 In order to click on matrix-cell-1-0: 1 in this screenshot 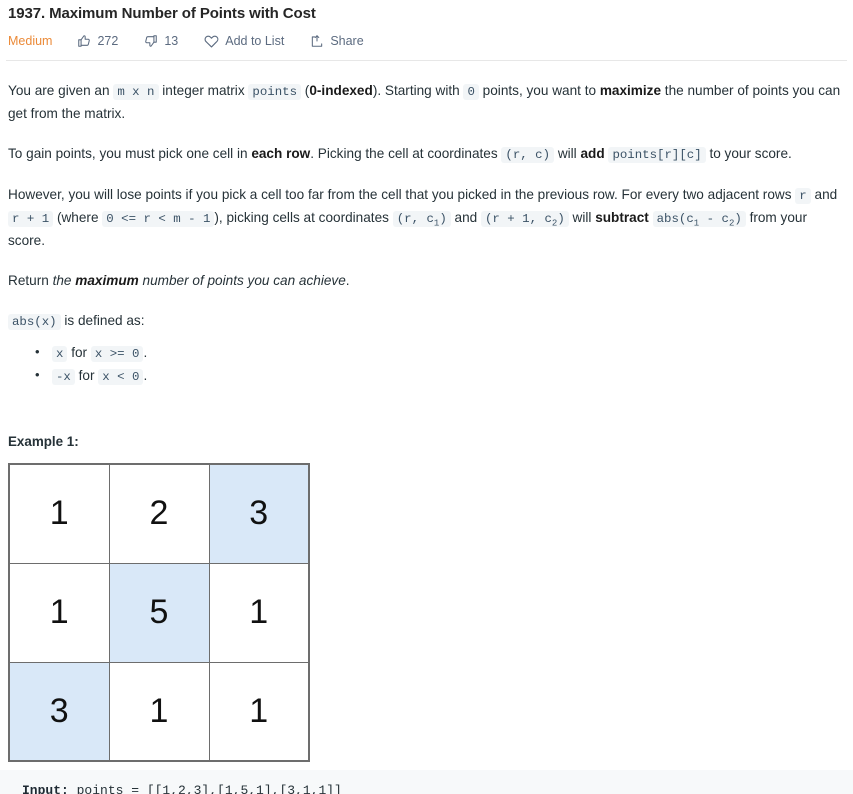, I will do `click(59, 612)`.